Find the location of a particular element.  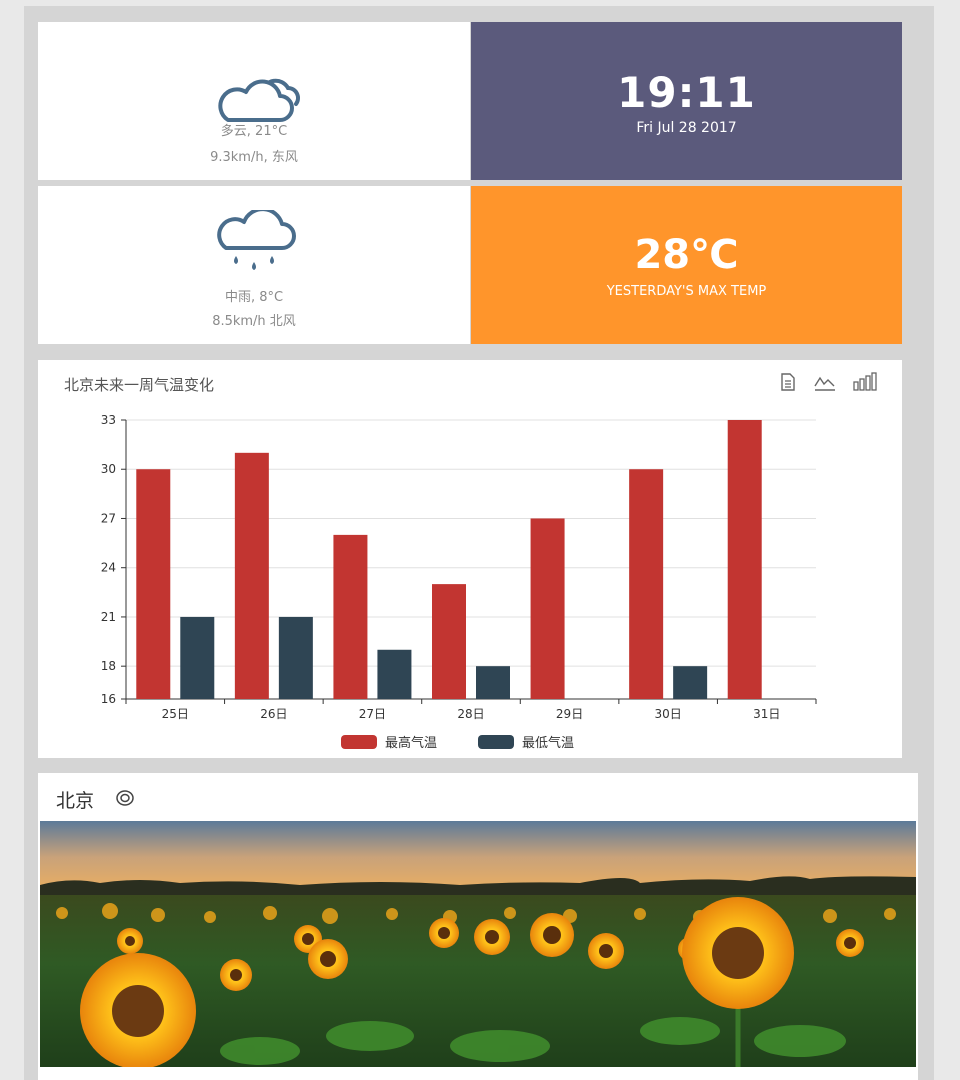

today-weather-card: 多云, 21°C 9.3km/h, 东风 is located at coordinates (254, 101).